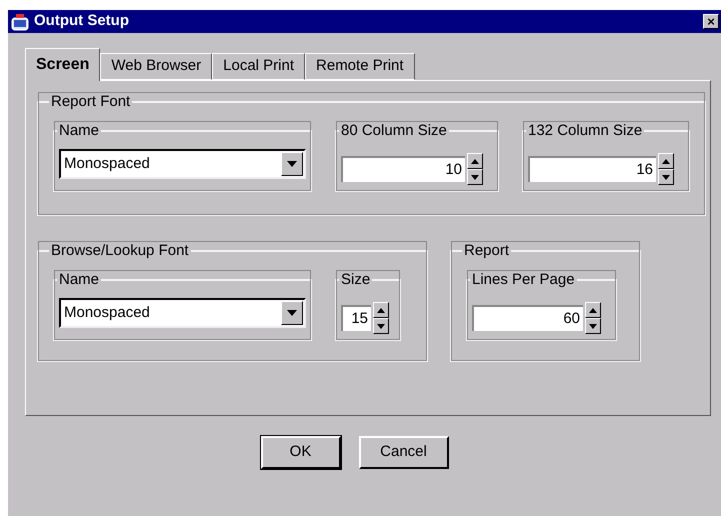  Describe the element at coordinates (259, 66) in the screenshot. I see `tab: Local Print` at that location.